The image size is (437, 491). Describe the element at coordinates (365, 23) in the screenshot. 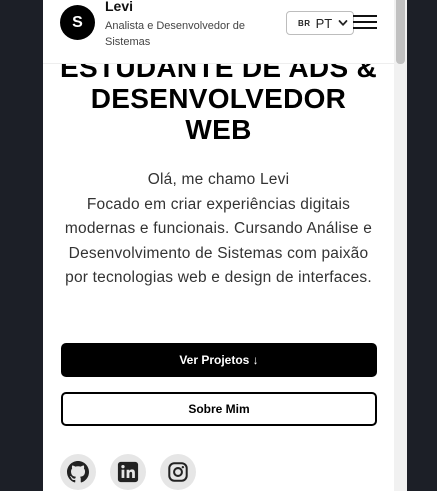

I see `hamburger-menu-icon` at that location.